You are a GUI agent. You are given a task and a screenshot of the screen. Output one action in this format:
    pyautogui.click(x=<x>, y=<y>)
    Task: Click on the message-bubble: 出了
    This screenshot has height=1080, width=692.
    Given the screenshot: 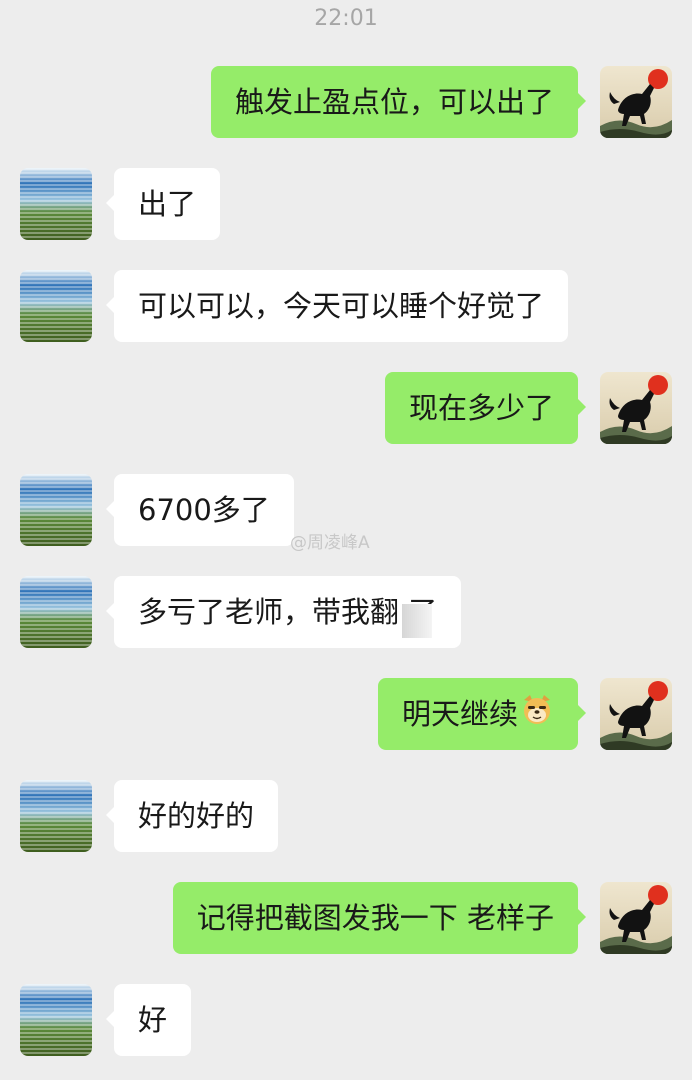 What is the action you would take?
    pyautogui.click(x=163, y=204)
    